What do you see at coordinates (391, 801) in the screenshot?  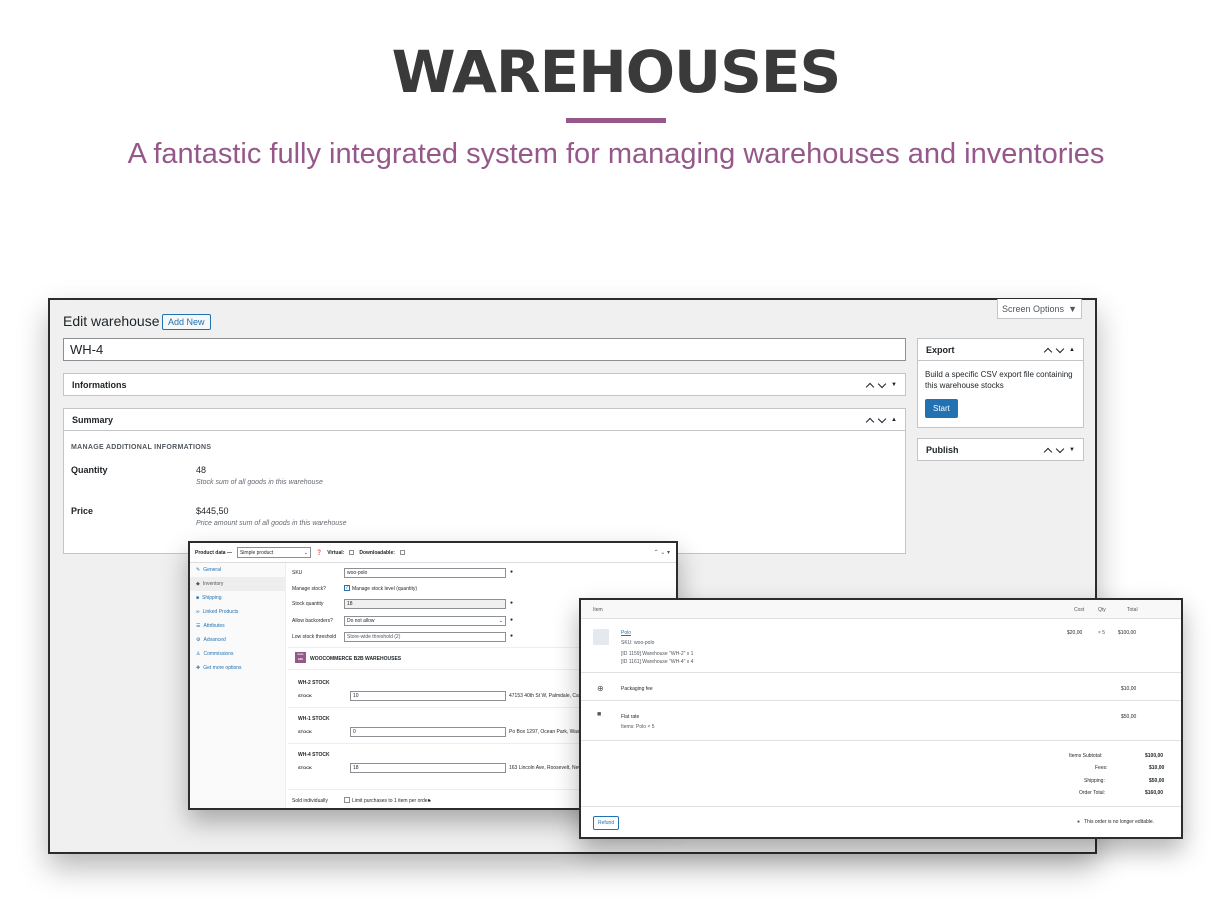 I see `sold-individually-text: Limit purchases to 1 item per order` at bounding box center [391, 801].